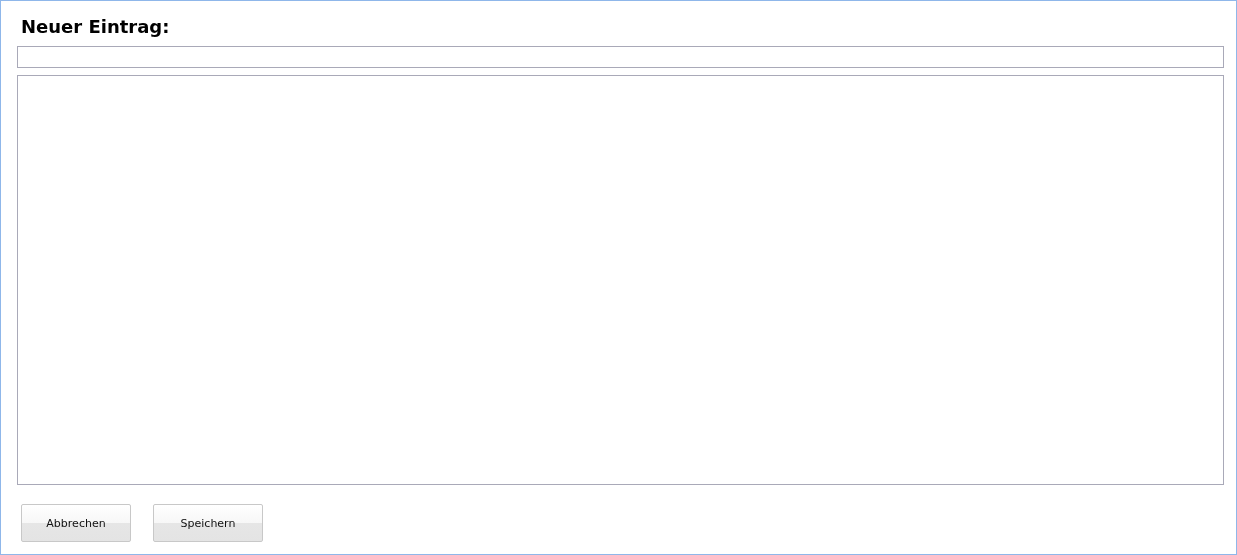  Describe the element at coordinates (96, 27) in the screenshot. I see `form-heading: Neuer Eintrag:` at that location.